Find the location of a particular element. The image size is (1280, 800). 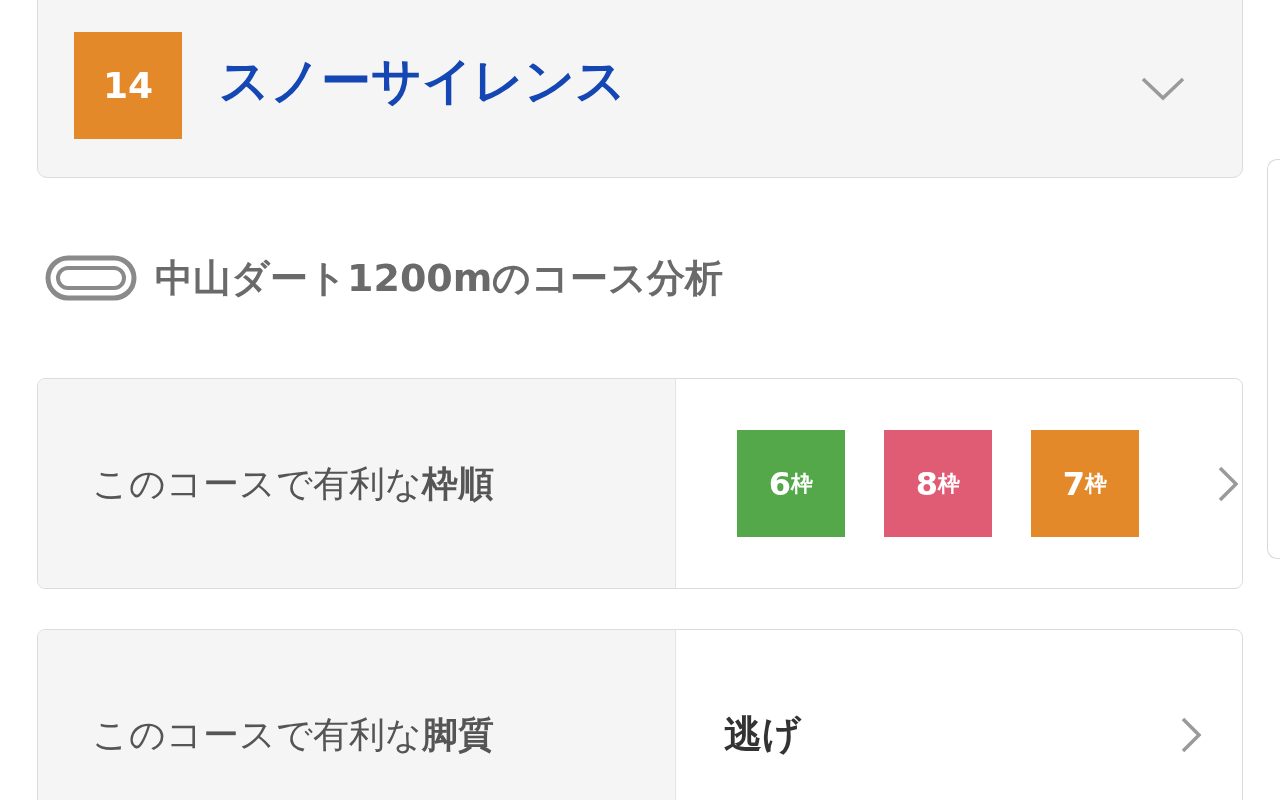

frame-badge: 8枠 is located at coordinates (938, 483).